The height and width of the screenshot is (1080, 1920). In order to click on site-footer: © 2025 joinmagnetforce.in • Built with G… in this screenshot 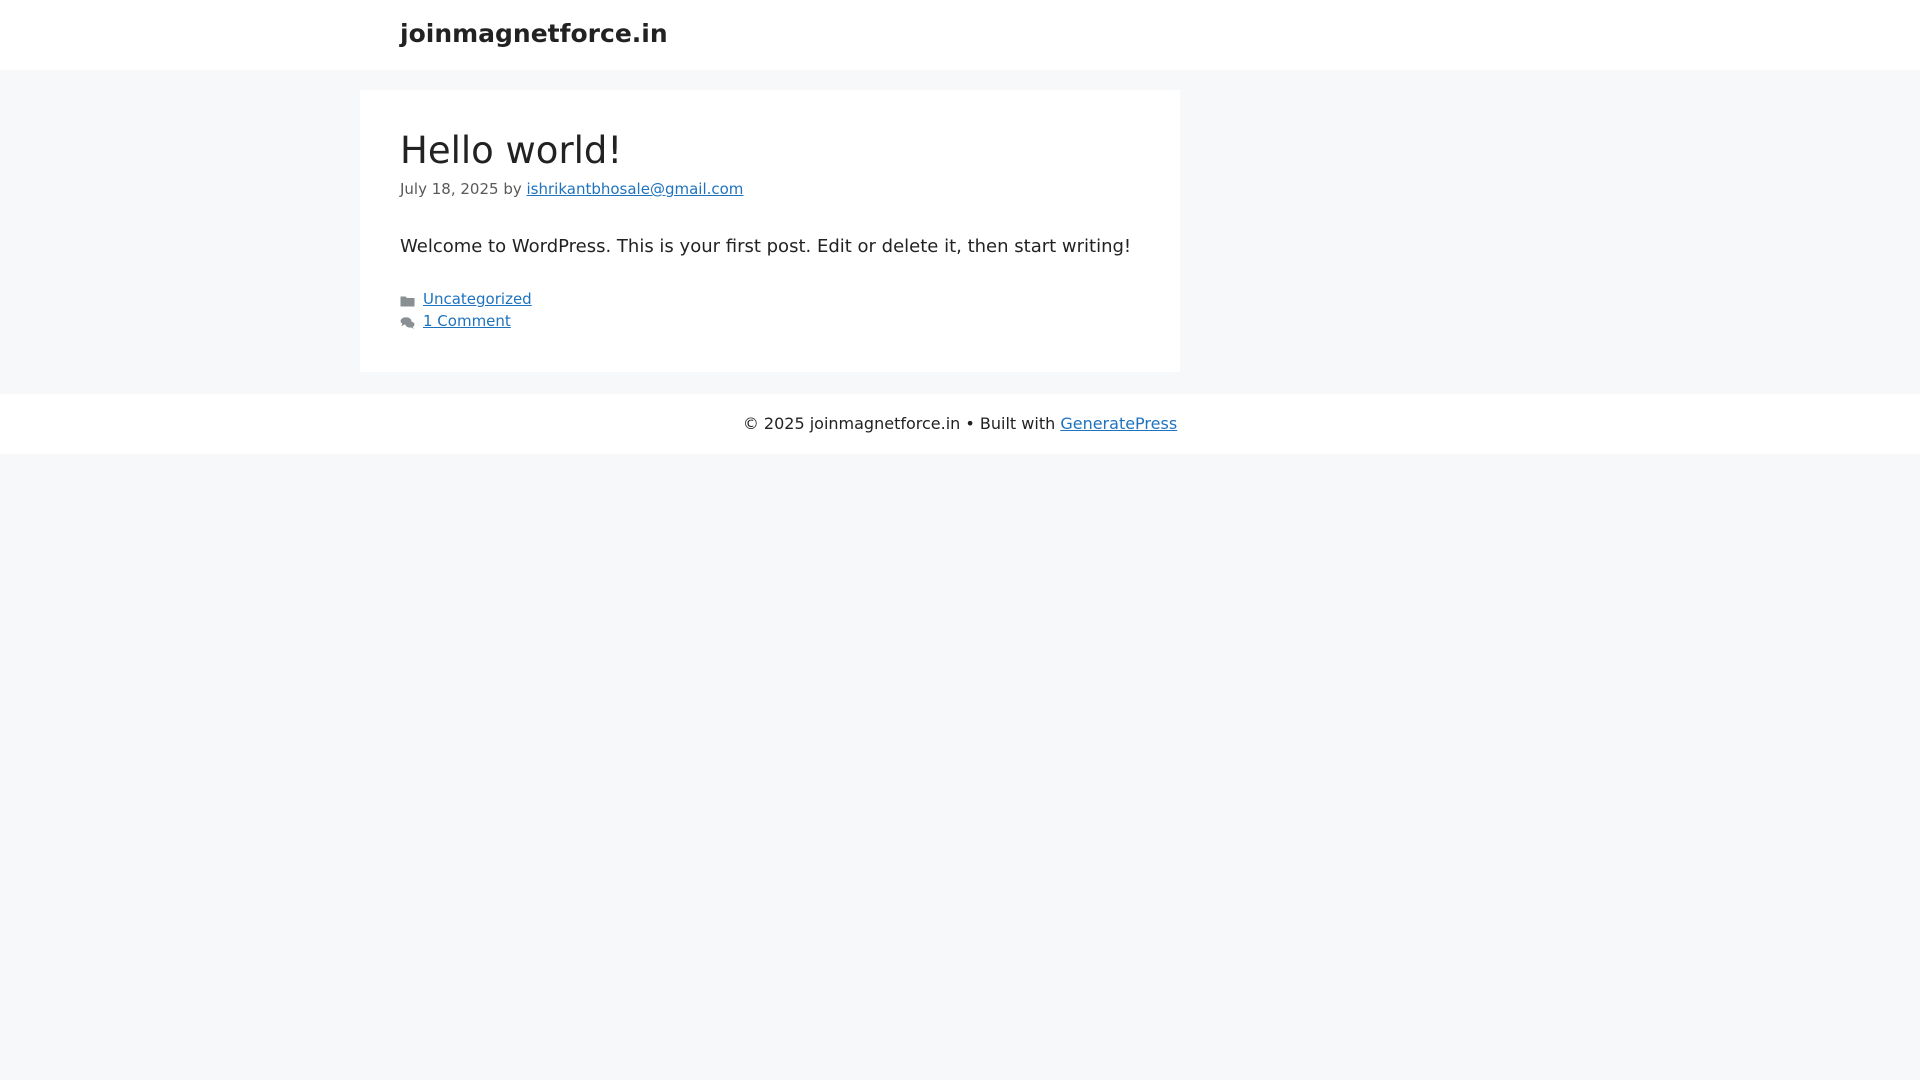, I will do `click(960, 424)`.